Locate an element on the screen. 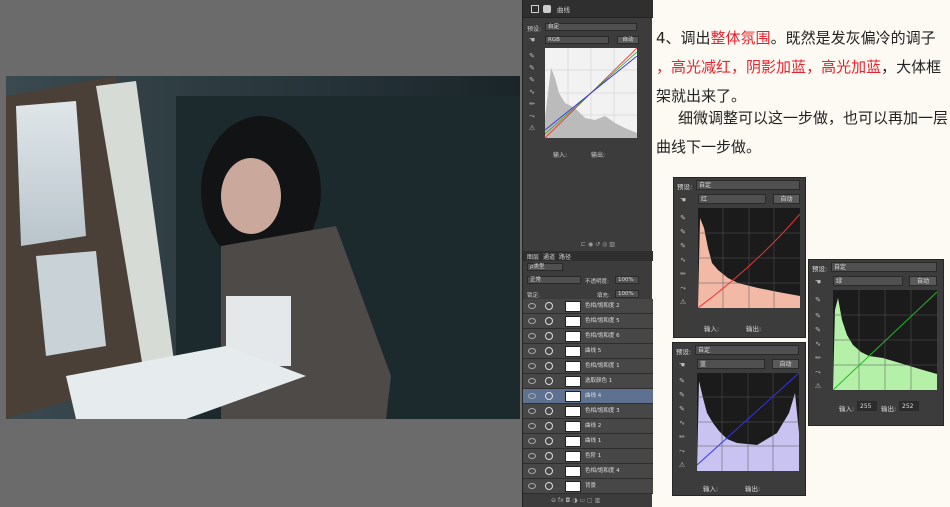 Image resolution: width=950 pixels, height=507 pixels. input-value-field: 255 is located at coordinates (867, 406).